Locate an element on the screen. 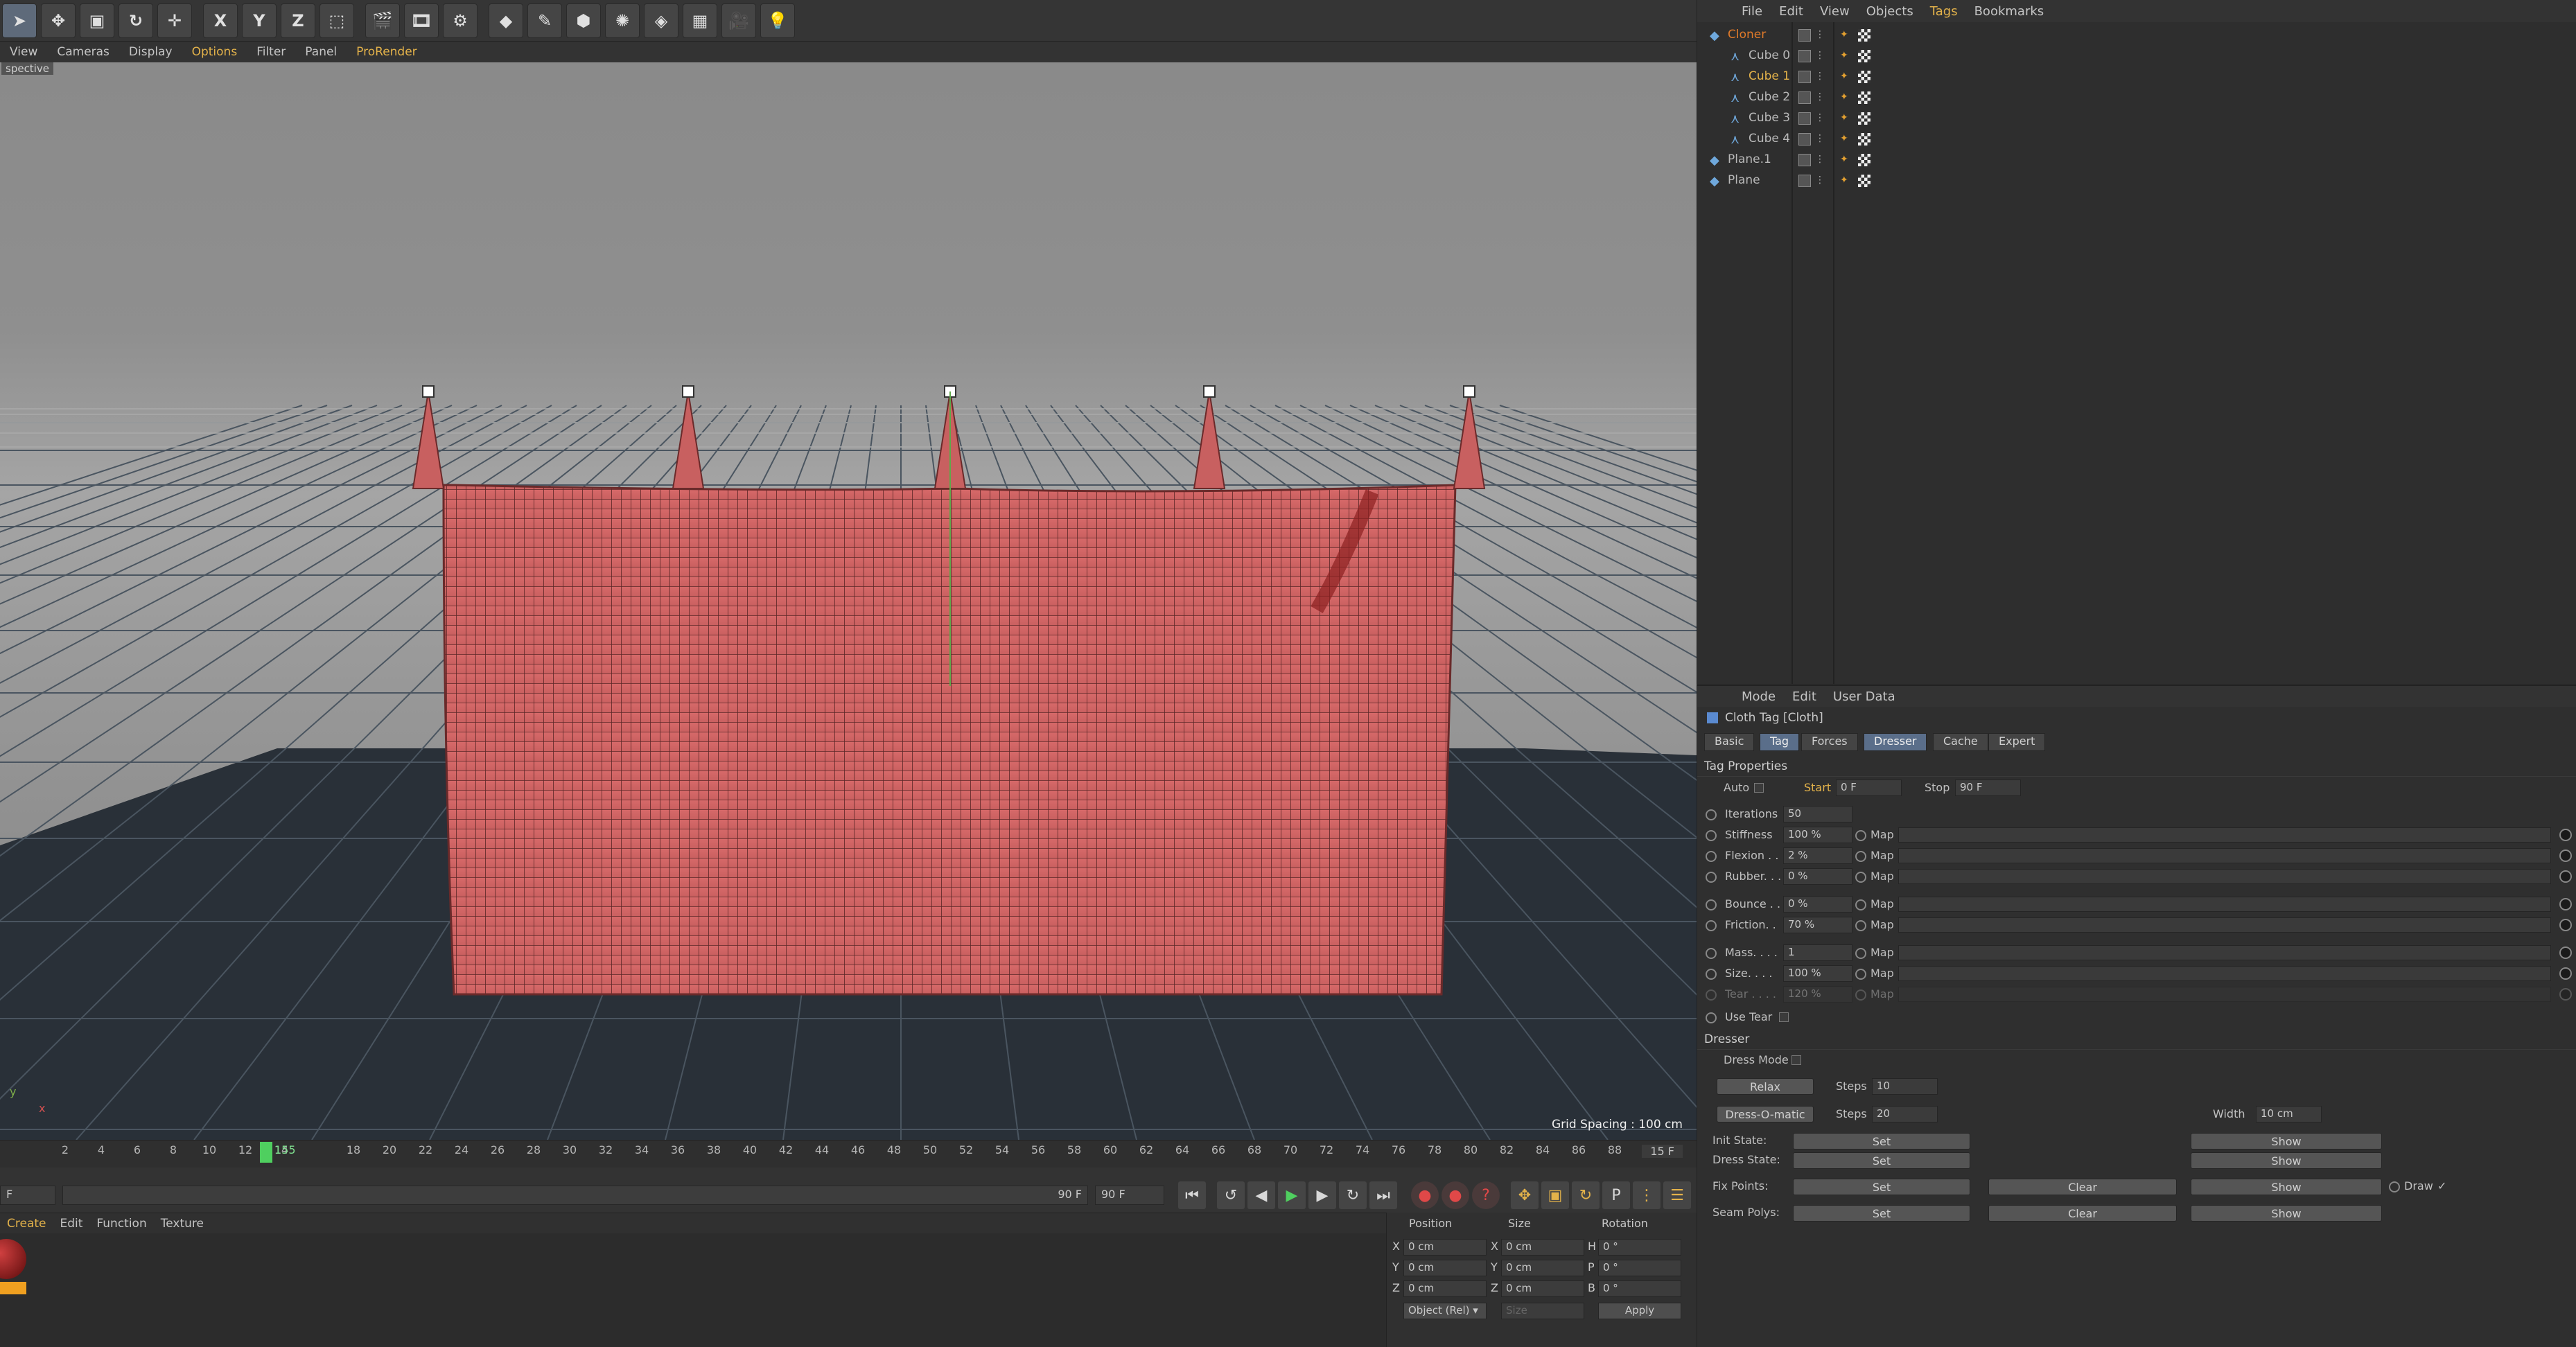  object-name: Cloner is located at coordinates (1747, 35).